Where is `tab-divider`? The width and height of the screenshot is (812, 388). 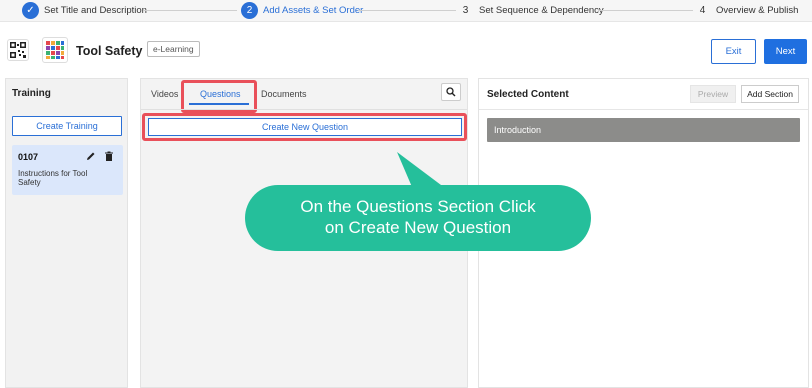 tab-divider is located at coordinates (304, 109).